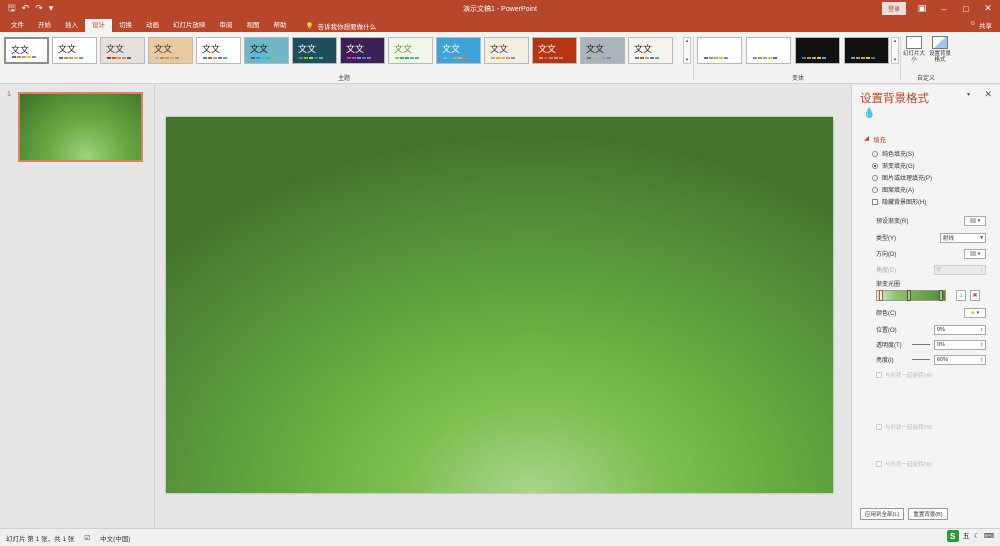  Describe the element at coordinates (44, 25) in the screenshot. I see `tab-1: 开始` at that location.